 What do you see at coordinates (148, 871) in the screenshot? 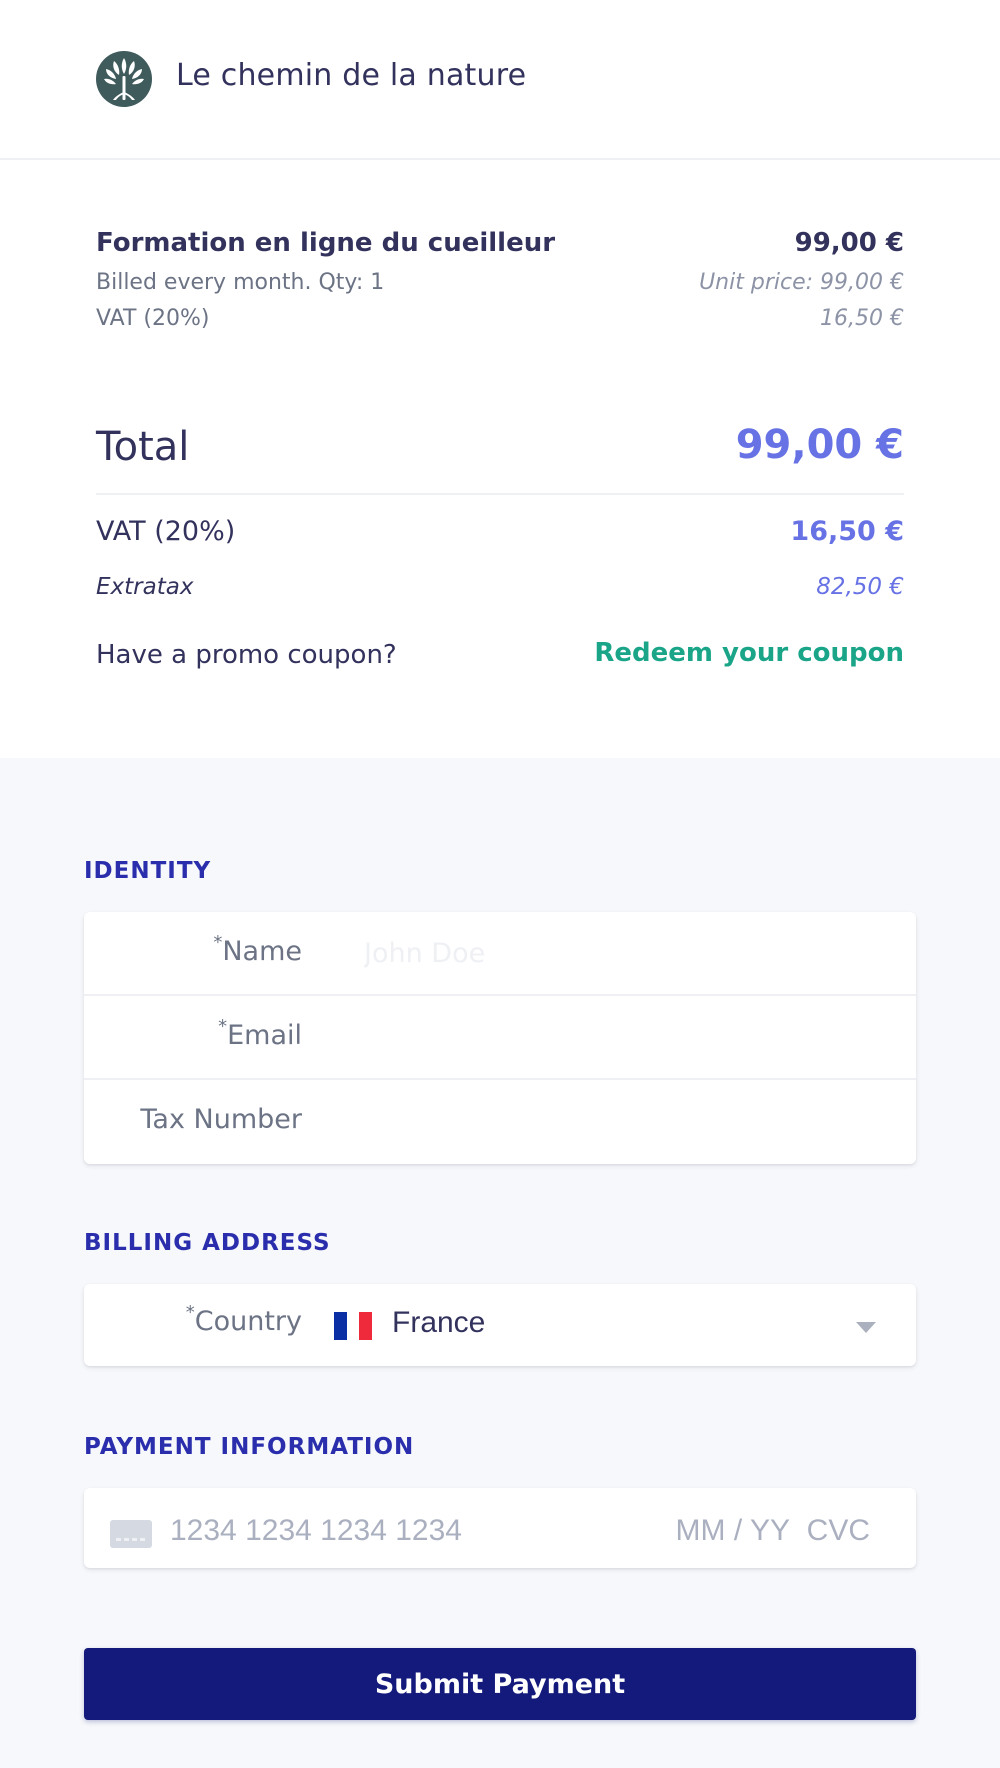
I see `identity-section-title: IDENTITY` at bounding box center [148, 871].